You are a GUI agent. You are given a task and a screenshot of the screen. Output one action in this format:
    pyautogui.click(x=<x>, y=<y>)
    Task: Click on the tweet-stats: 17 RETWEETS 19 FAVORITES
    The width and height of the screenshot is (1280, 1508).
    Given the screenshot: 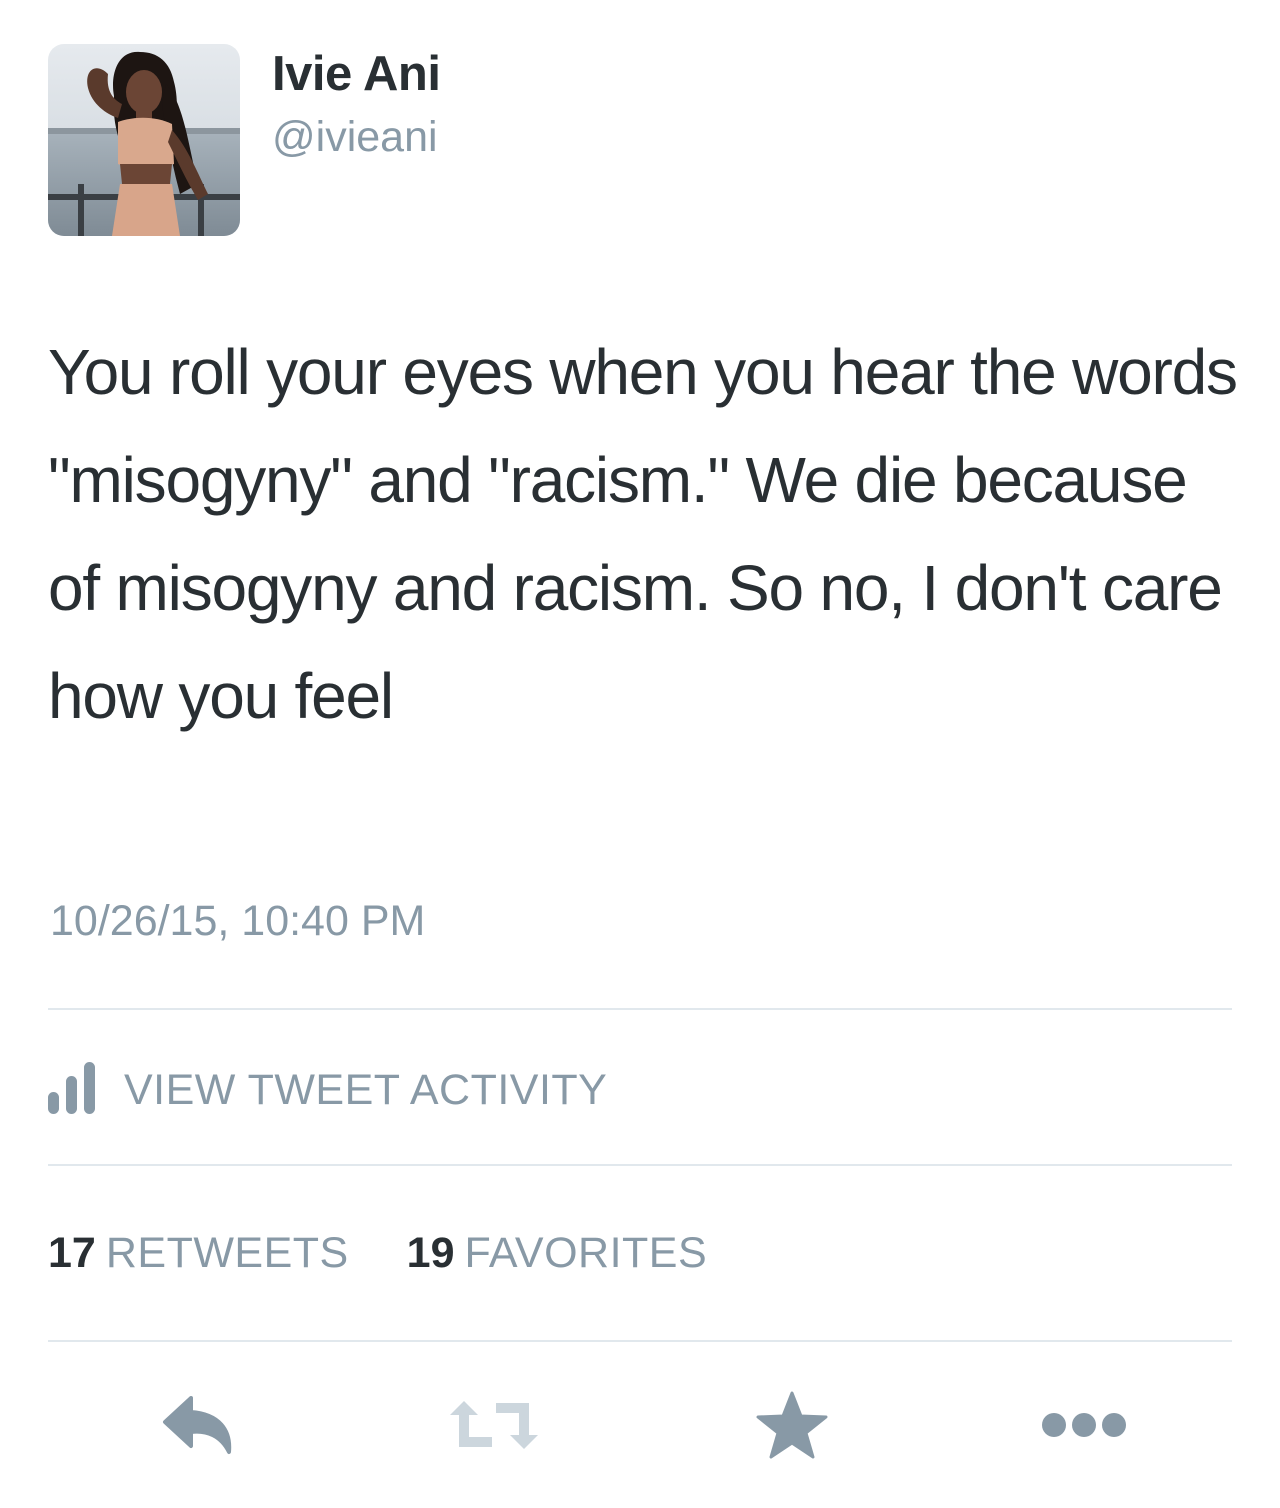 What is the action you would take?
    pyautogui.click(x=377, y=1254)
    